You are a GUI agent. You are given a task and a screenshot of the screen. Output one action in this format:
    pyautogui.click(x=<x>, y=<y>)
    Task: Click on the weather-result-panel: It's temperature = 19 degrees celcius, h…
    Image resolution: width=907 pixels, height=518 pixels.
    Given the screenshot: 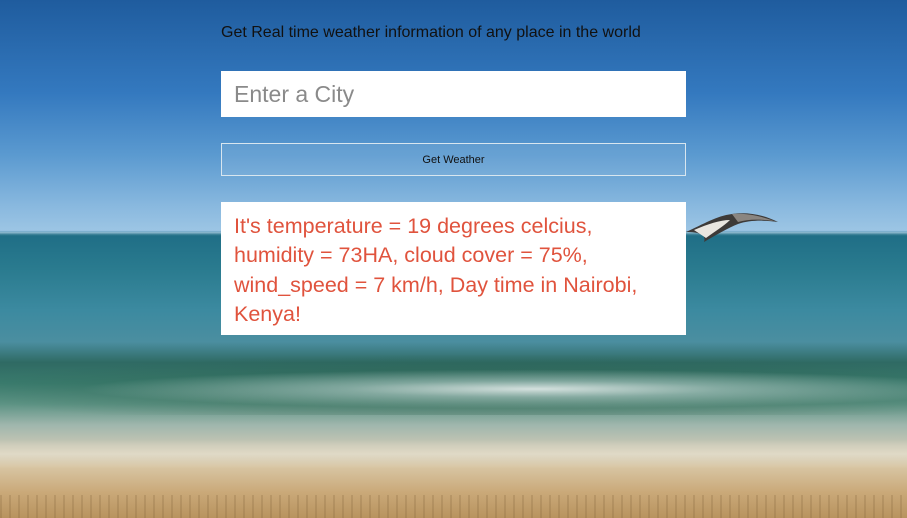 What is the action you would take?
    pyautogui.click(x=453, y=268)
    